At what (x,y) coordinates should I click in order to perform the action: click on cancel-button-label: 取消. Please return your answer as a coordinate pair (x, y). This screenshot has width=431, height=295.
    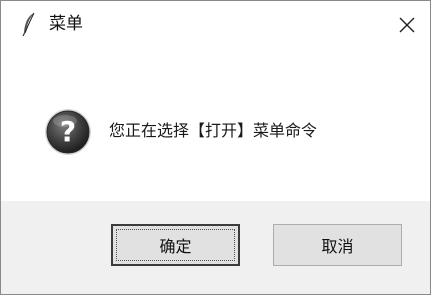
    Looking at the image, I should click on (337, 246).